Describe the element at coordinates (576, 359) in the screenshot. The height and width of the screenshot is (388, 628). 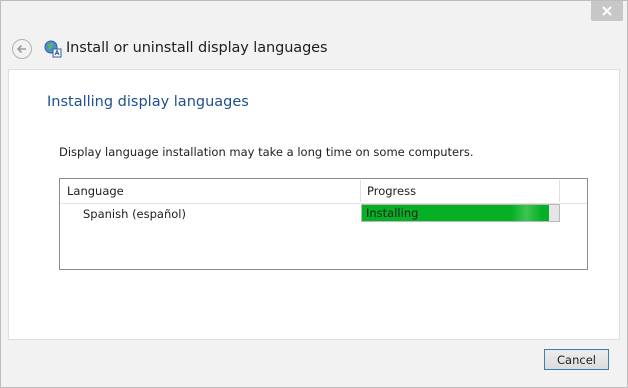
I see `cancel-button: Cancel` at that location.